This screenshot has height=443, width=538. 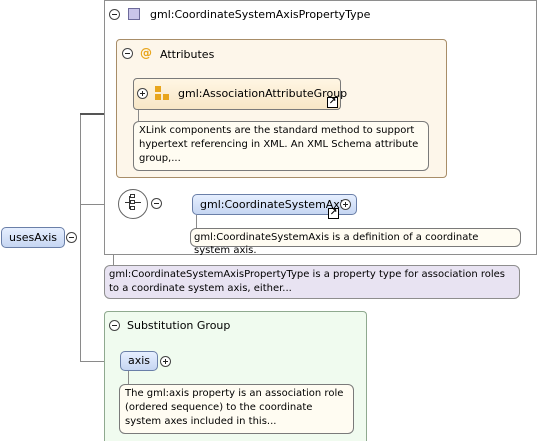 I want to click on child-element-label: gml:CoordinateSystemAxis, so click(x=274, y=204).